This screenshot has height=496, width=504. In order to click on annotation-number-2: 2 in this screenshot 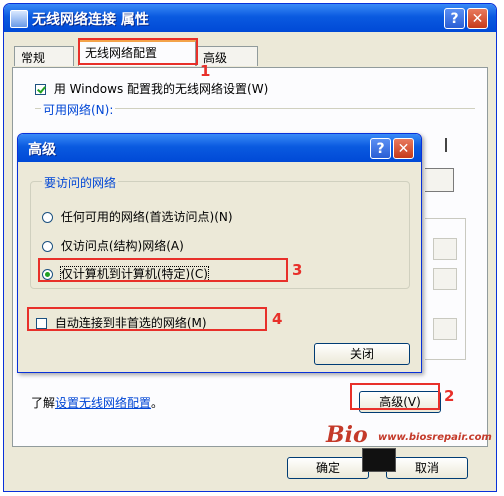, I will do `click(449, 396)`.